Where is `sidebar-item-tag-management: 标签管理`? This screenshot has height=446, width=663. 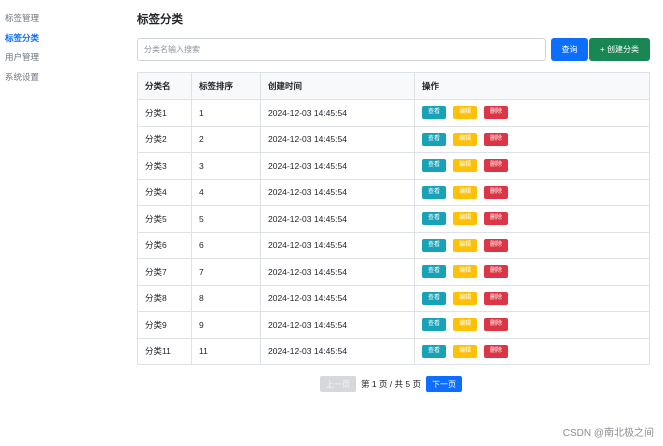 sidebar-item-tag-management: 标签管理 is located at coordinates (60, 19).